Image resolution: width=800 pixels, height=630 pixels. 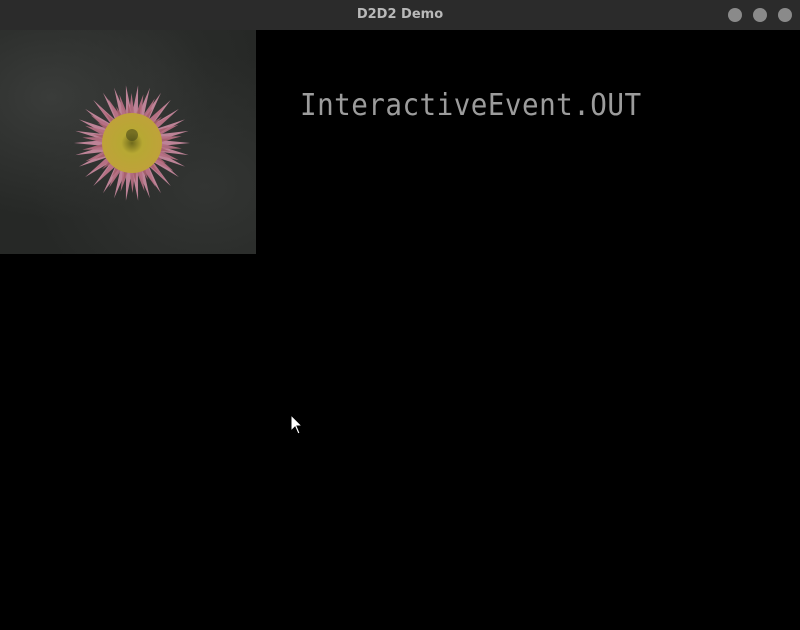 I want to click on window-controls, so click(x=760, y=15).